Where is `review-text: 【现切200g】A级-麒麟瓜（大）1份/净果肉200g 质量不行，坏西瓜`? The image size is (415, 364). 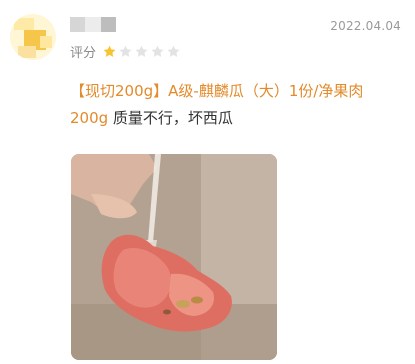 review-text: 【现切200g】A级-麒麟瓜（大）1份/净果肉200g 质量不行，坏西瓜 is located at coordinates (235, 105).